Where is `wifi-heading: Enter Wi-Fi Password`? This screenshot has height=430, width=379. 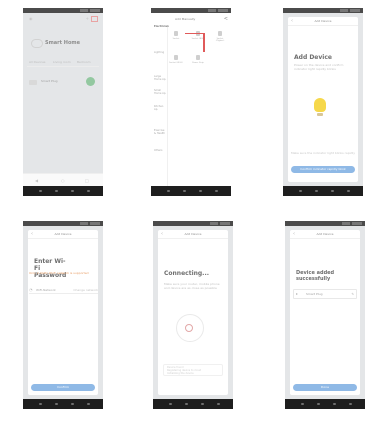 wifi-heading: Enter Wi-Fi Password is located at coordinates (50, 268).